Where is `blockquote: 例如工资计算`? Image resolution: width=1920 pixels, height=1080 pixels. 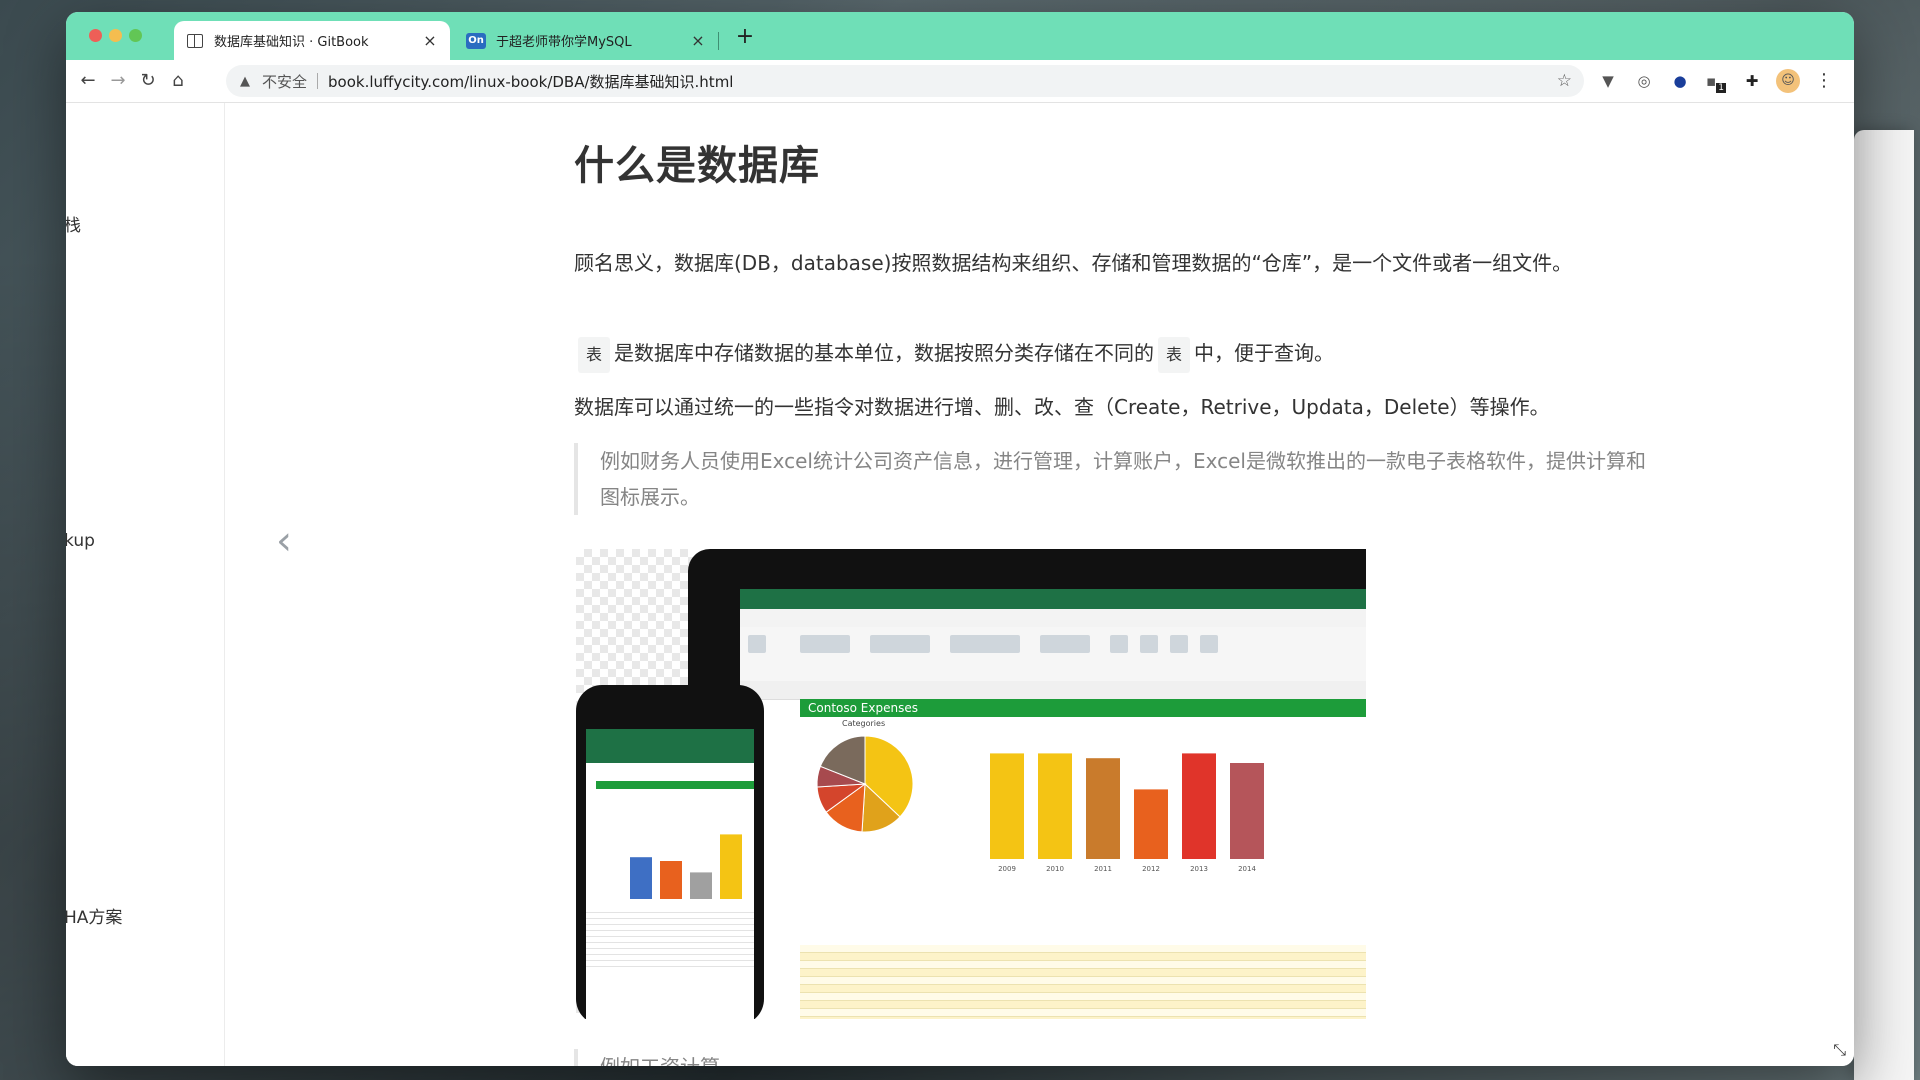 blockquote: 例如工资计算 is located at coordinates (647, 1057).